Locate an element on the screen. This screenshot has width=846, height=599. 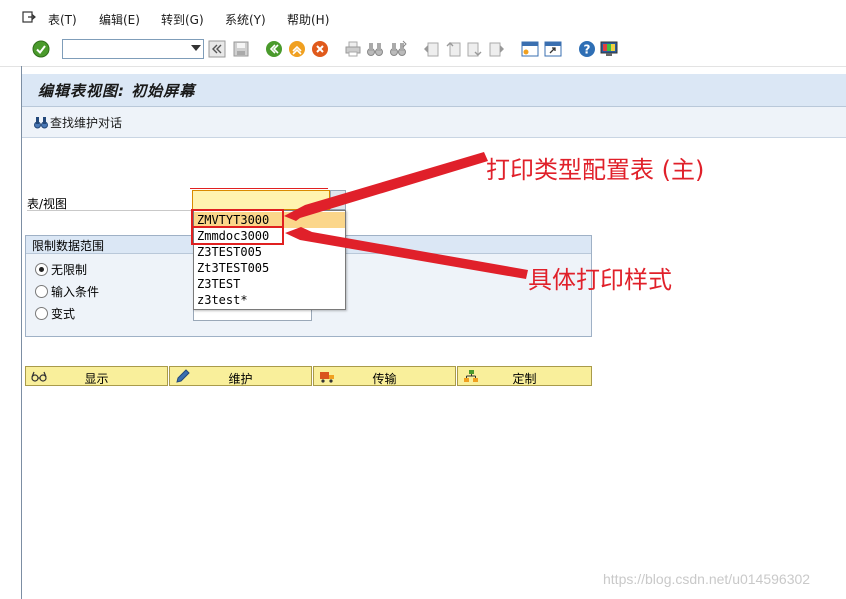
watermark: https://blog.csdn.net/u014596302 is located at coordinates (707, 579).